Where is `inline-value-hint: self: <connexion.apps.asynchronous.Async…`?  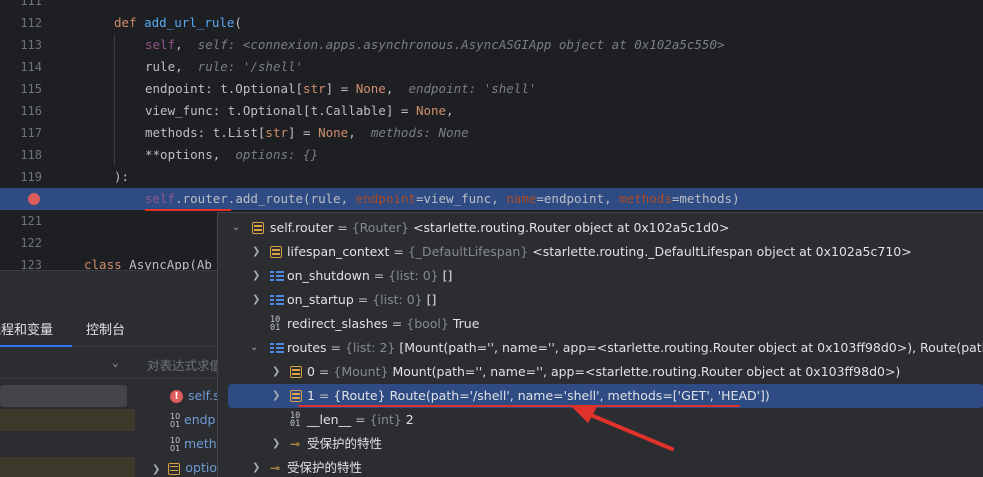 inline-value-hint: self: <connexion.apps.asynchronous.Async… is located at coordinates (461, 44).